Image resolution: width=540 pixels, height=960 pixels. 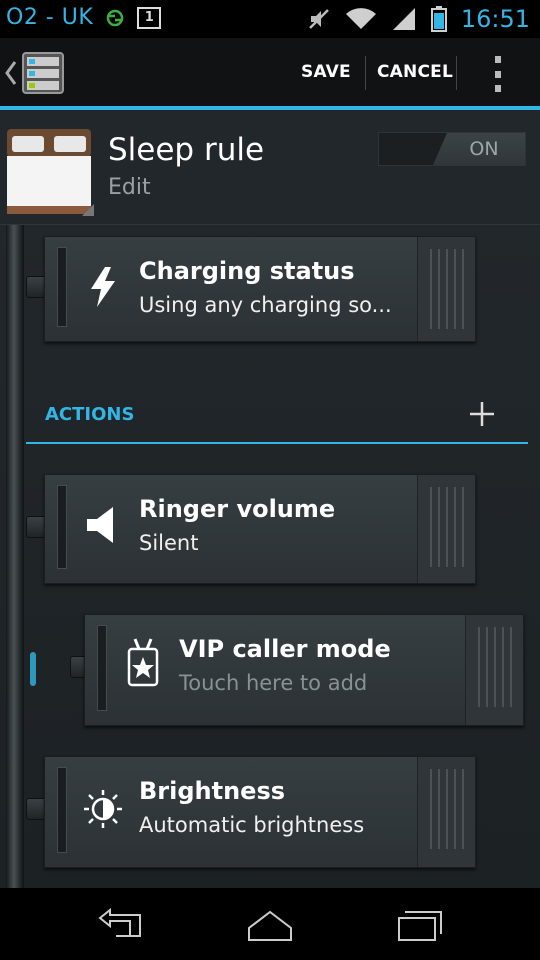 I want to click on action-card-vip-caller-mode: VIP caller mode Touch here to add, so click(x=304, y=670).